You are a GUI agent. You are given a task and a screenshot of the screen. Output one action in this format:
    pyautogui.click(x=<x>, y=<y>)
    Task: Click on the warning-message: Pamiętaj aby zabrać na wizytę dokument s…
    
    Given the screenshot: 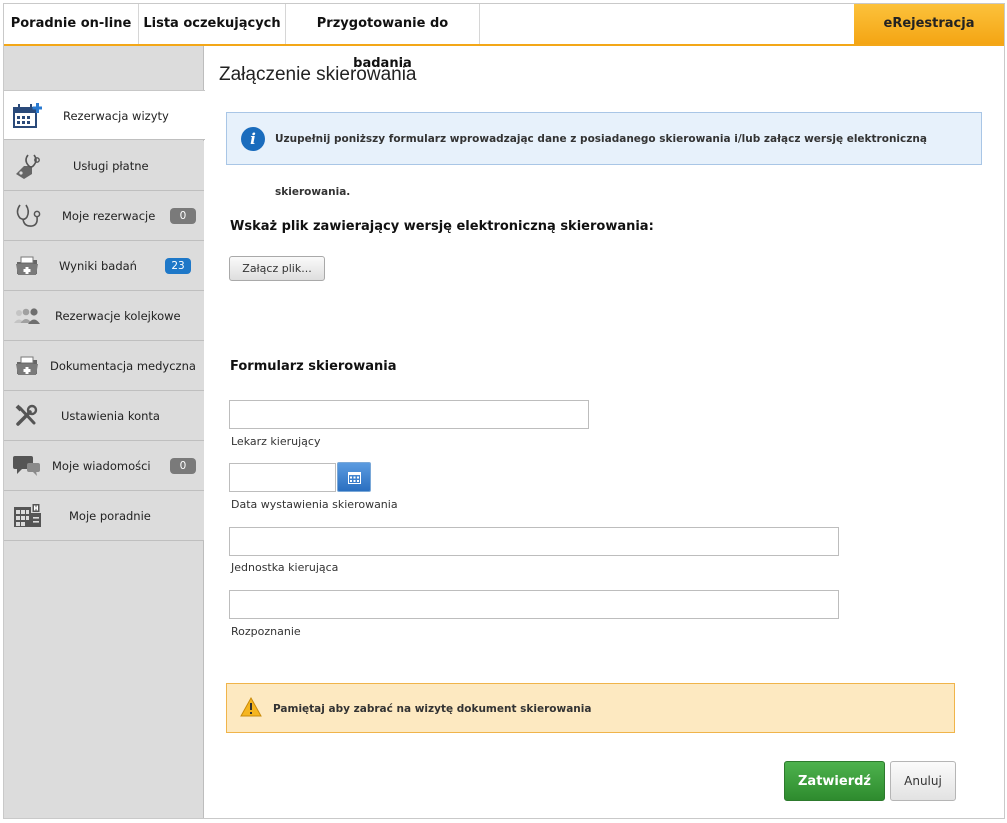 What is the action you would take?
    pyautogui.click(x=590, y=708)
    